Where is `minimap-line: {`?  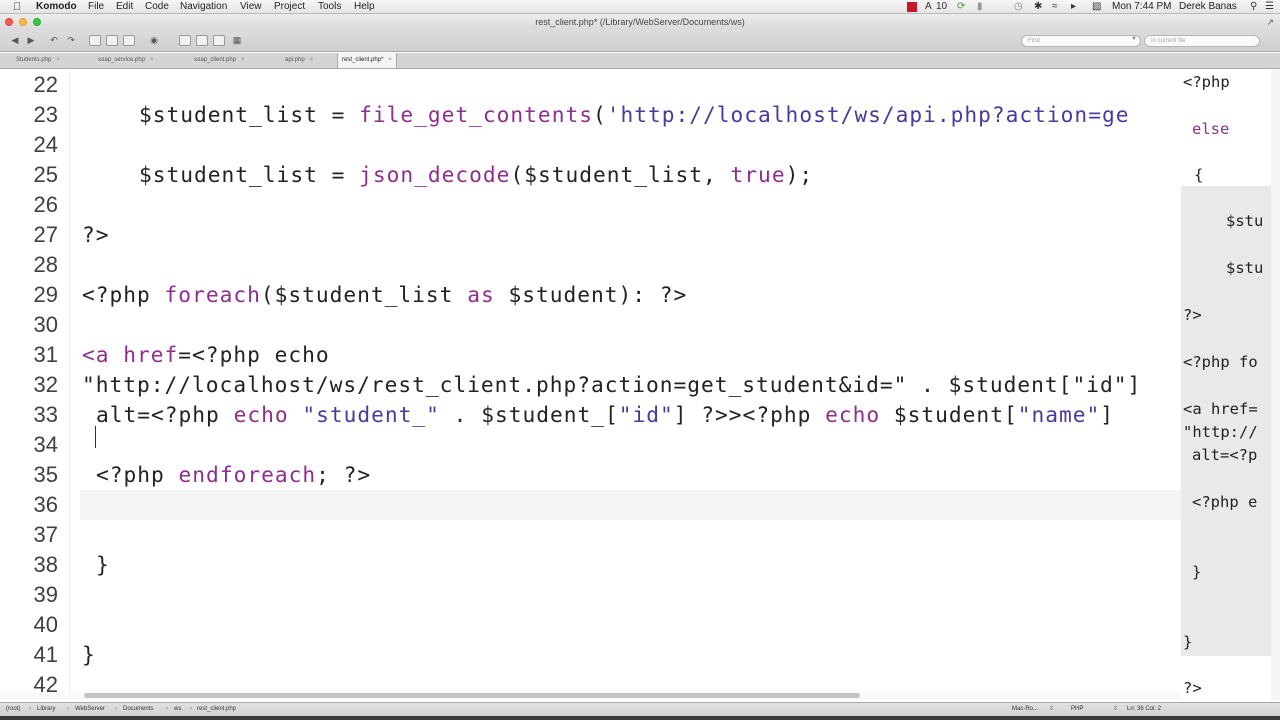
minimap-line: { is located at coordinates (1199, 175).